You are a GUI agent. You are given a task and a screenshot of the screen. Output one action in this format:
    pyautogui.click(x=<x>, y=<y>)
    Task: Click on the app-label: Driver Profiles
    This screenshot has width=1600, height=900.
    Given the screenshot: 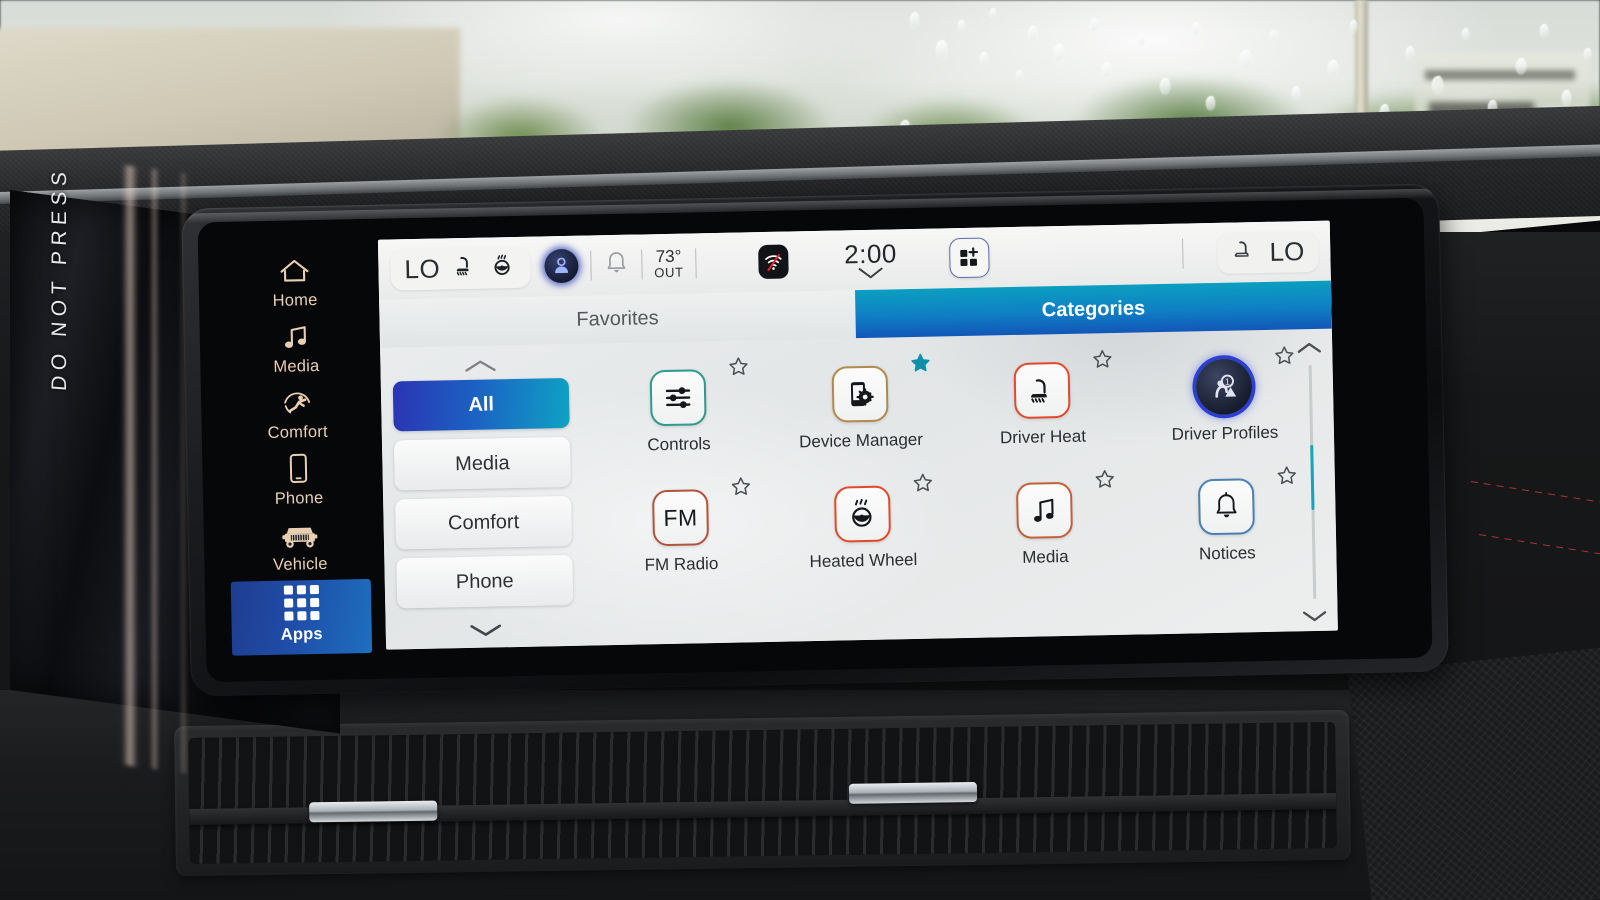 What is the action you would take?
    pyautogui.click(x=1225, y=433)
    